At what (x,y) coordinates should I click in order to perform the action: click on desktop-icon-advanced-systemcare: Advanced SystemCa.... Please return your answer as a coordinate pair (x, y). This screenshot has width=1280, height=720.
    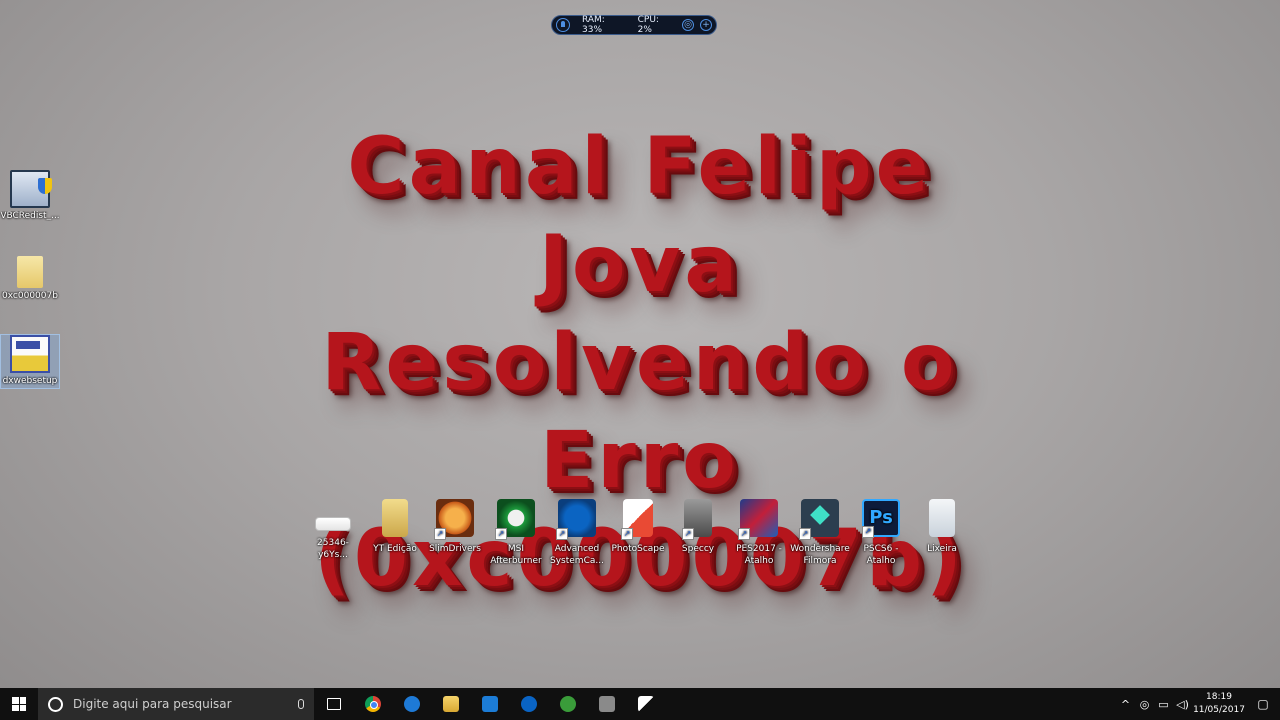
    Looking at the image, I should click on (577, 533).